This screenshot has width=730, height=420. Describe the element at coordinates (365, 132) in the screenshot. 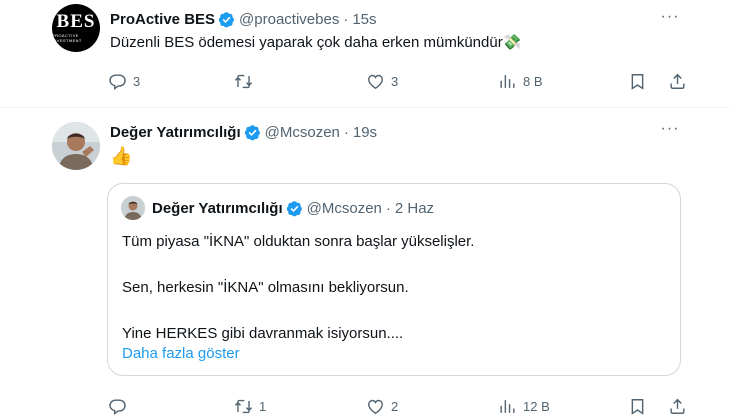

I see `timestamp: 19s` at that location.